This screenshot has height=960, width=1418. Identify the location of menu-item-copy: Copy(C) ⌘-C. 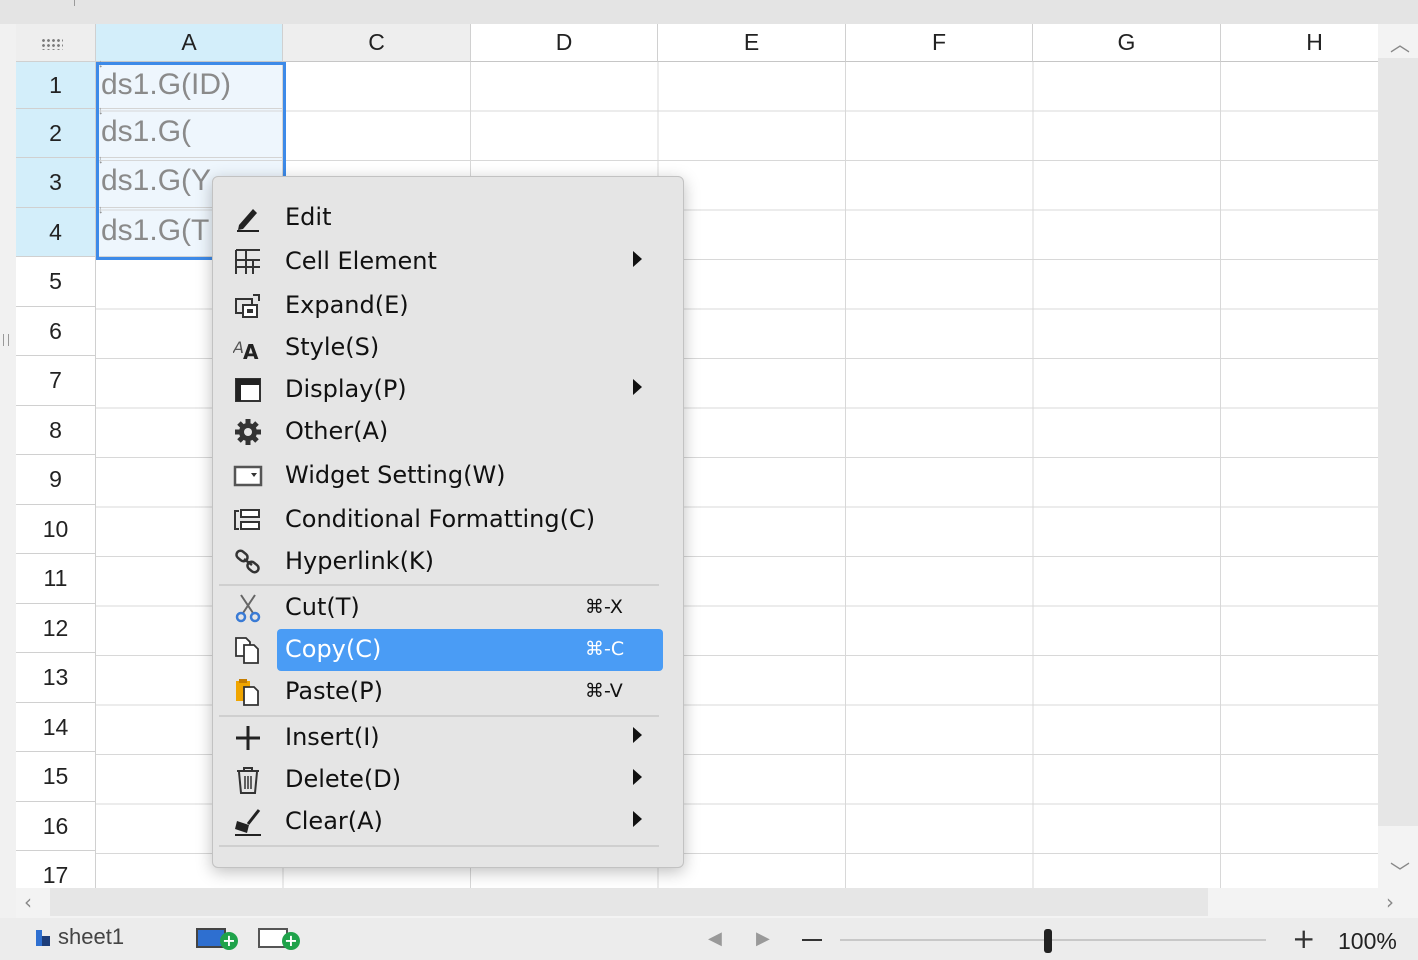
(448, 650).